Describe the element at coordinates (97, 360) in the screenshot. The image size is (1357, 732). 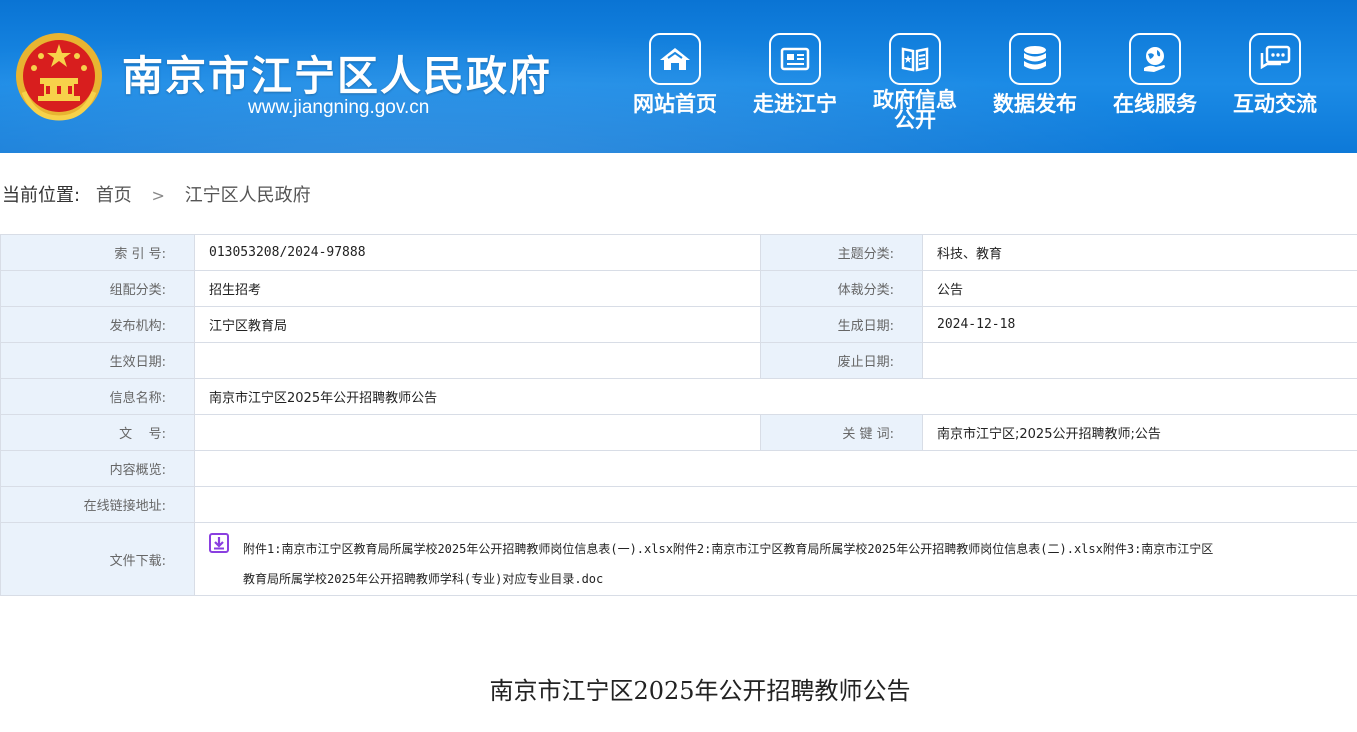
I see `effective-date-label: 生效日期:` at that location.